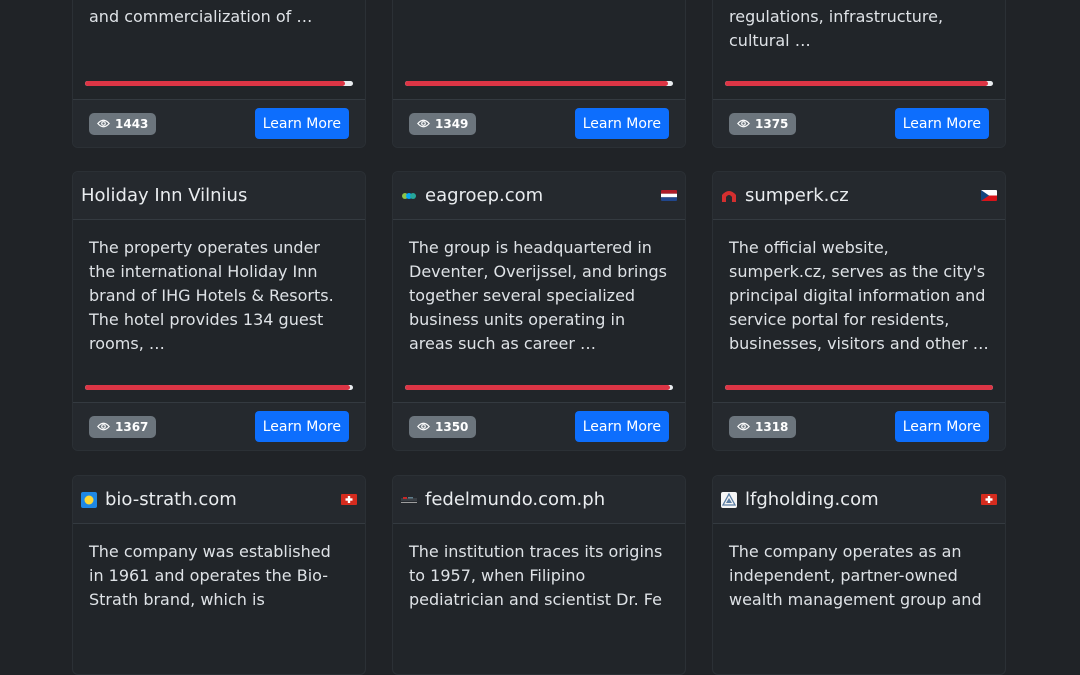 This screenshot has height=675, width=1080. I want to click on views-count: 1375, so click(772, 123).